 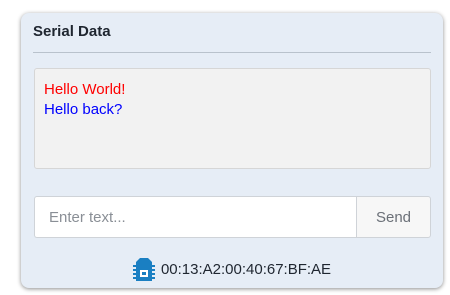 I want to click on send-row: Send, so click(x=232, y=217).